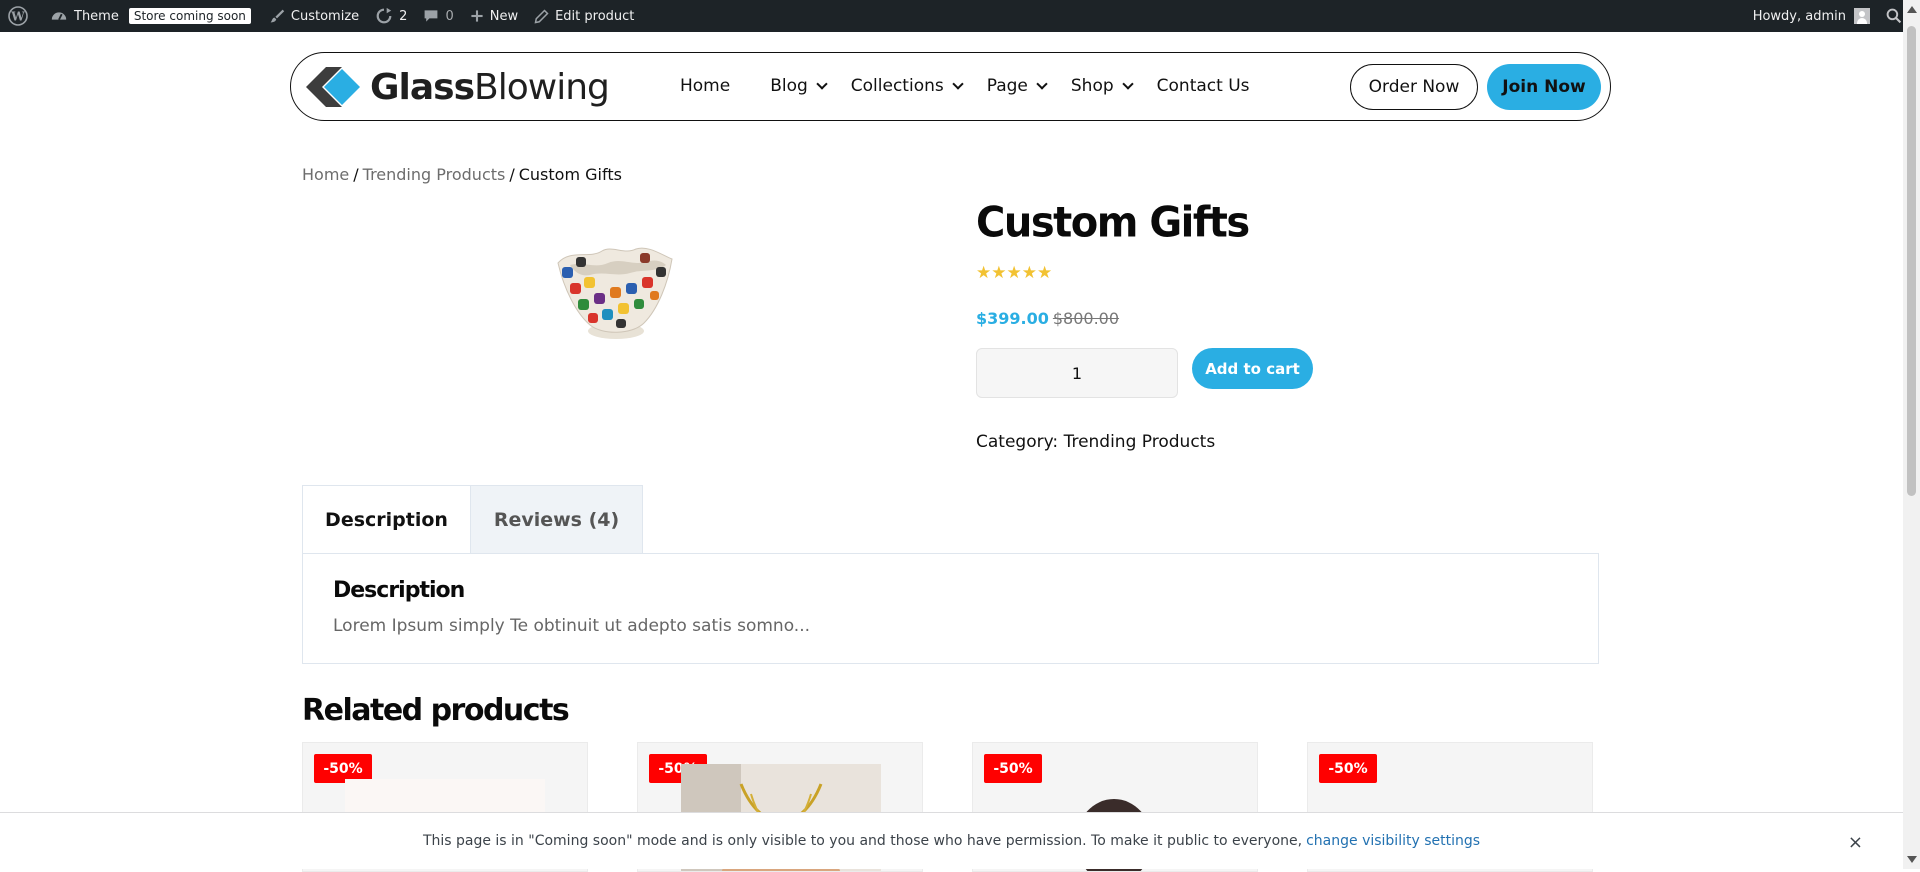 This screenshot has width=1920, height=872. What do you see at coordinates (1855, 842) in the screenshot?
I see `close-icon: ×` at bounding box center [1855, 842].